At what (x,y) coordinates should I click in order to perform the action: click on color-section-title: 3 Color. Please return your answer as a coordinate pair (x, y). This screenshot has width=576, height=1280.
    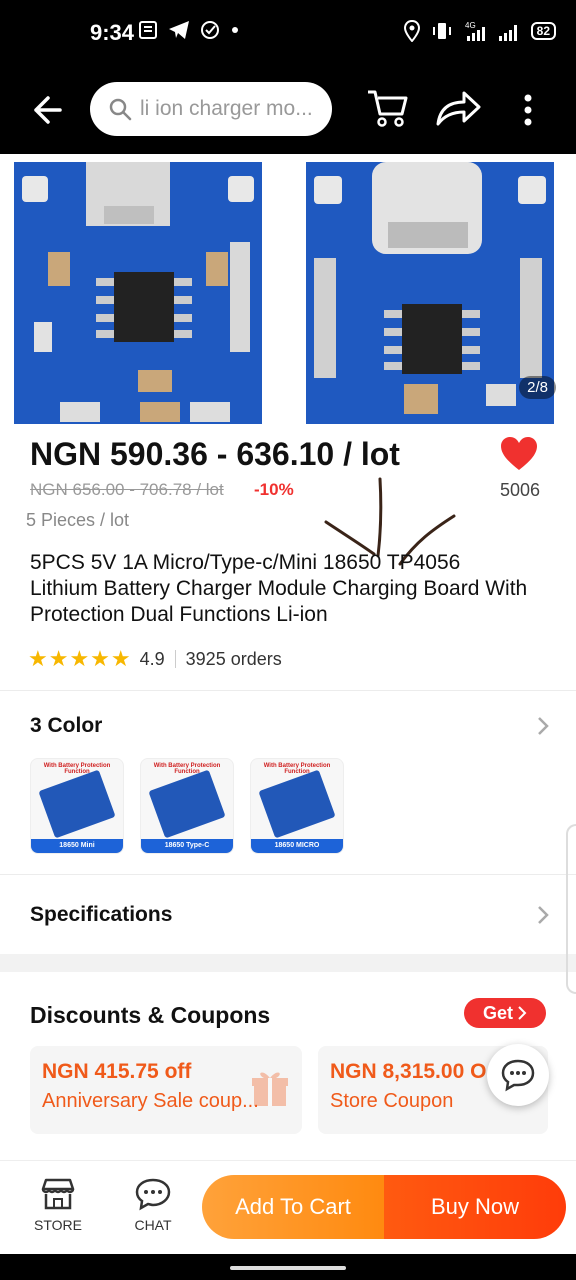
    Looking at the image, I should click on (66, 726).